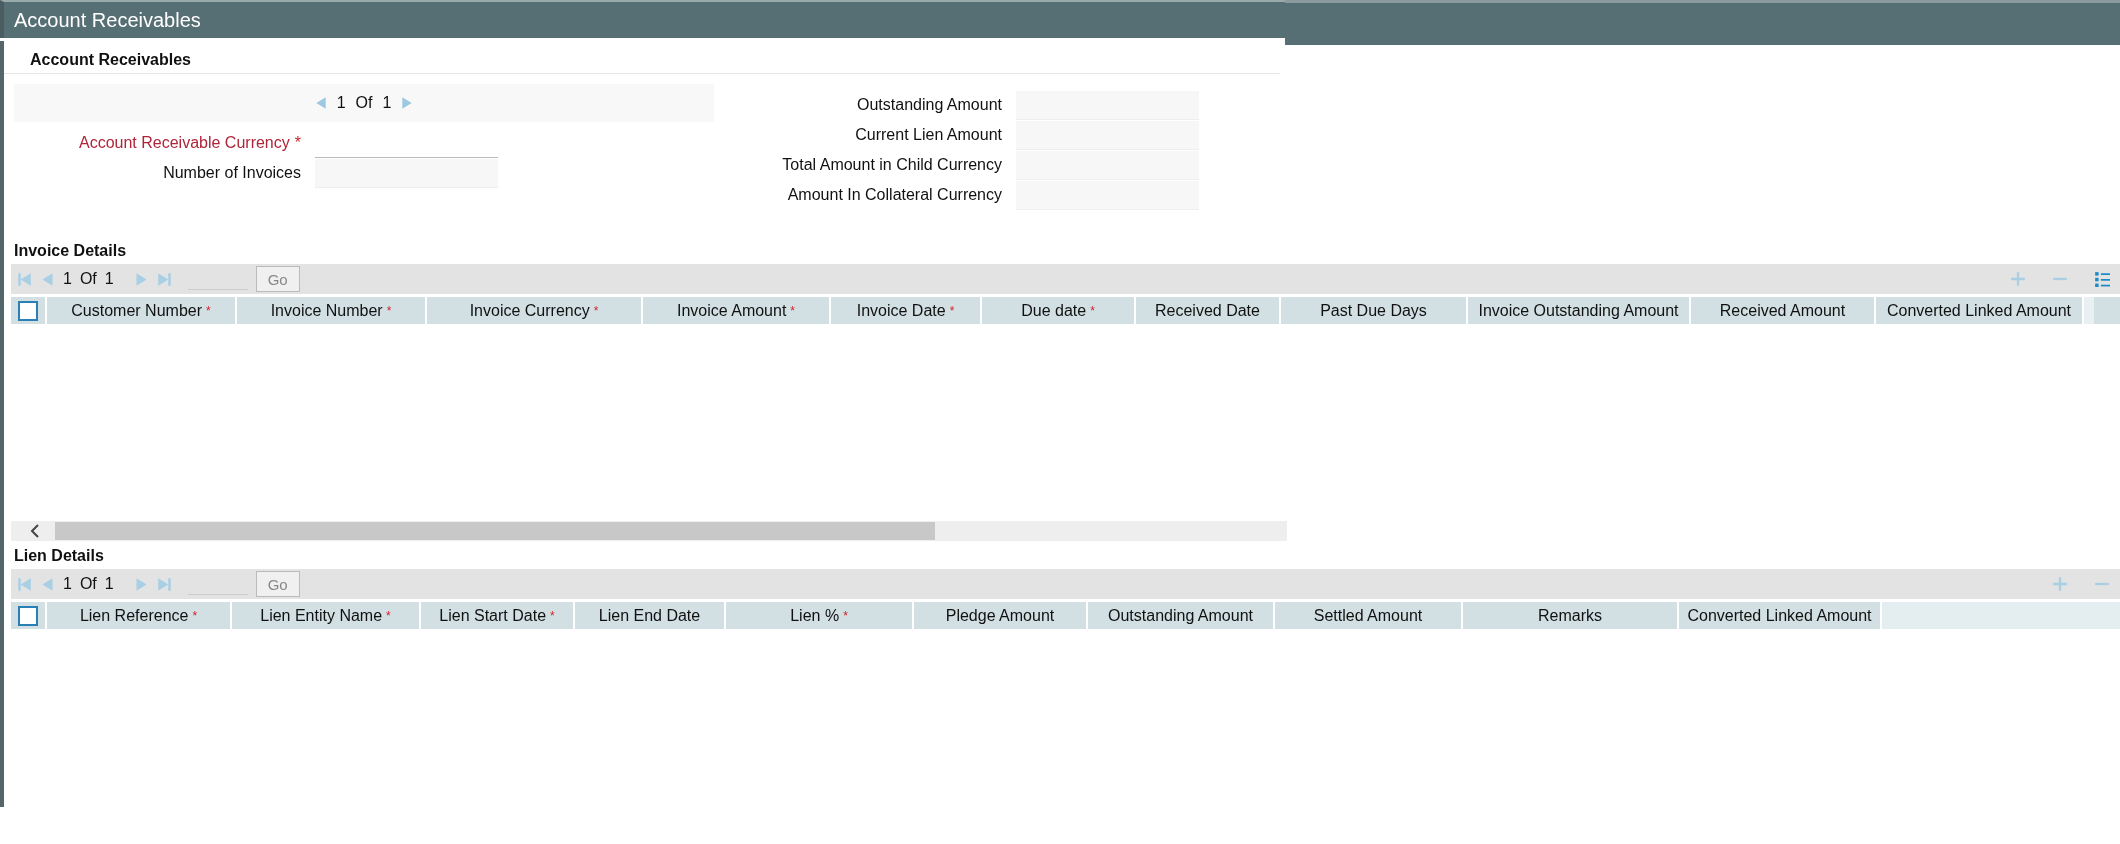  What do you see at coordinates (929, 105) in the screenshot?
I see `field-label: Outstanding Amount` at bounding box center [929, 105].